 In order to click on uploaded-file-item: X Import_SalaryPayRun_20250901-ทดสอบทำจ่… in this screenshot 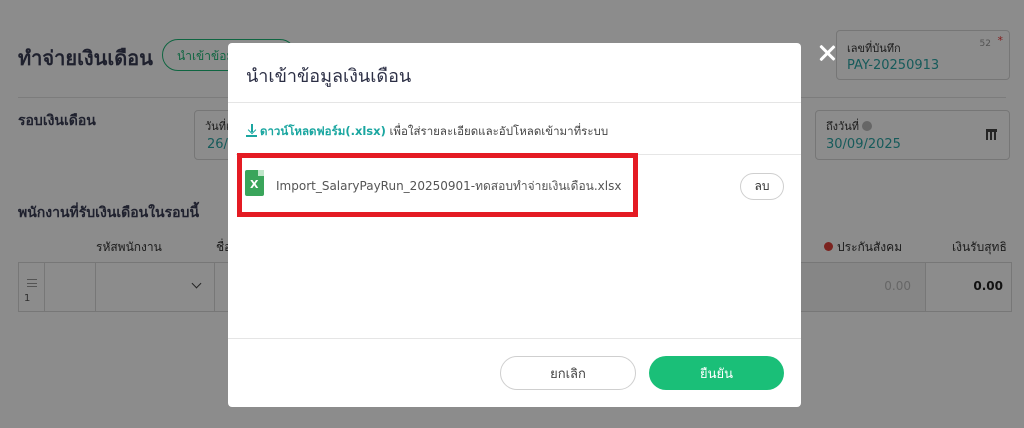, I will do `click(513, 185)`.